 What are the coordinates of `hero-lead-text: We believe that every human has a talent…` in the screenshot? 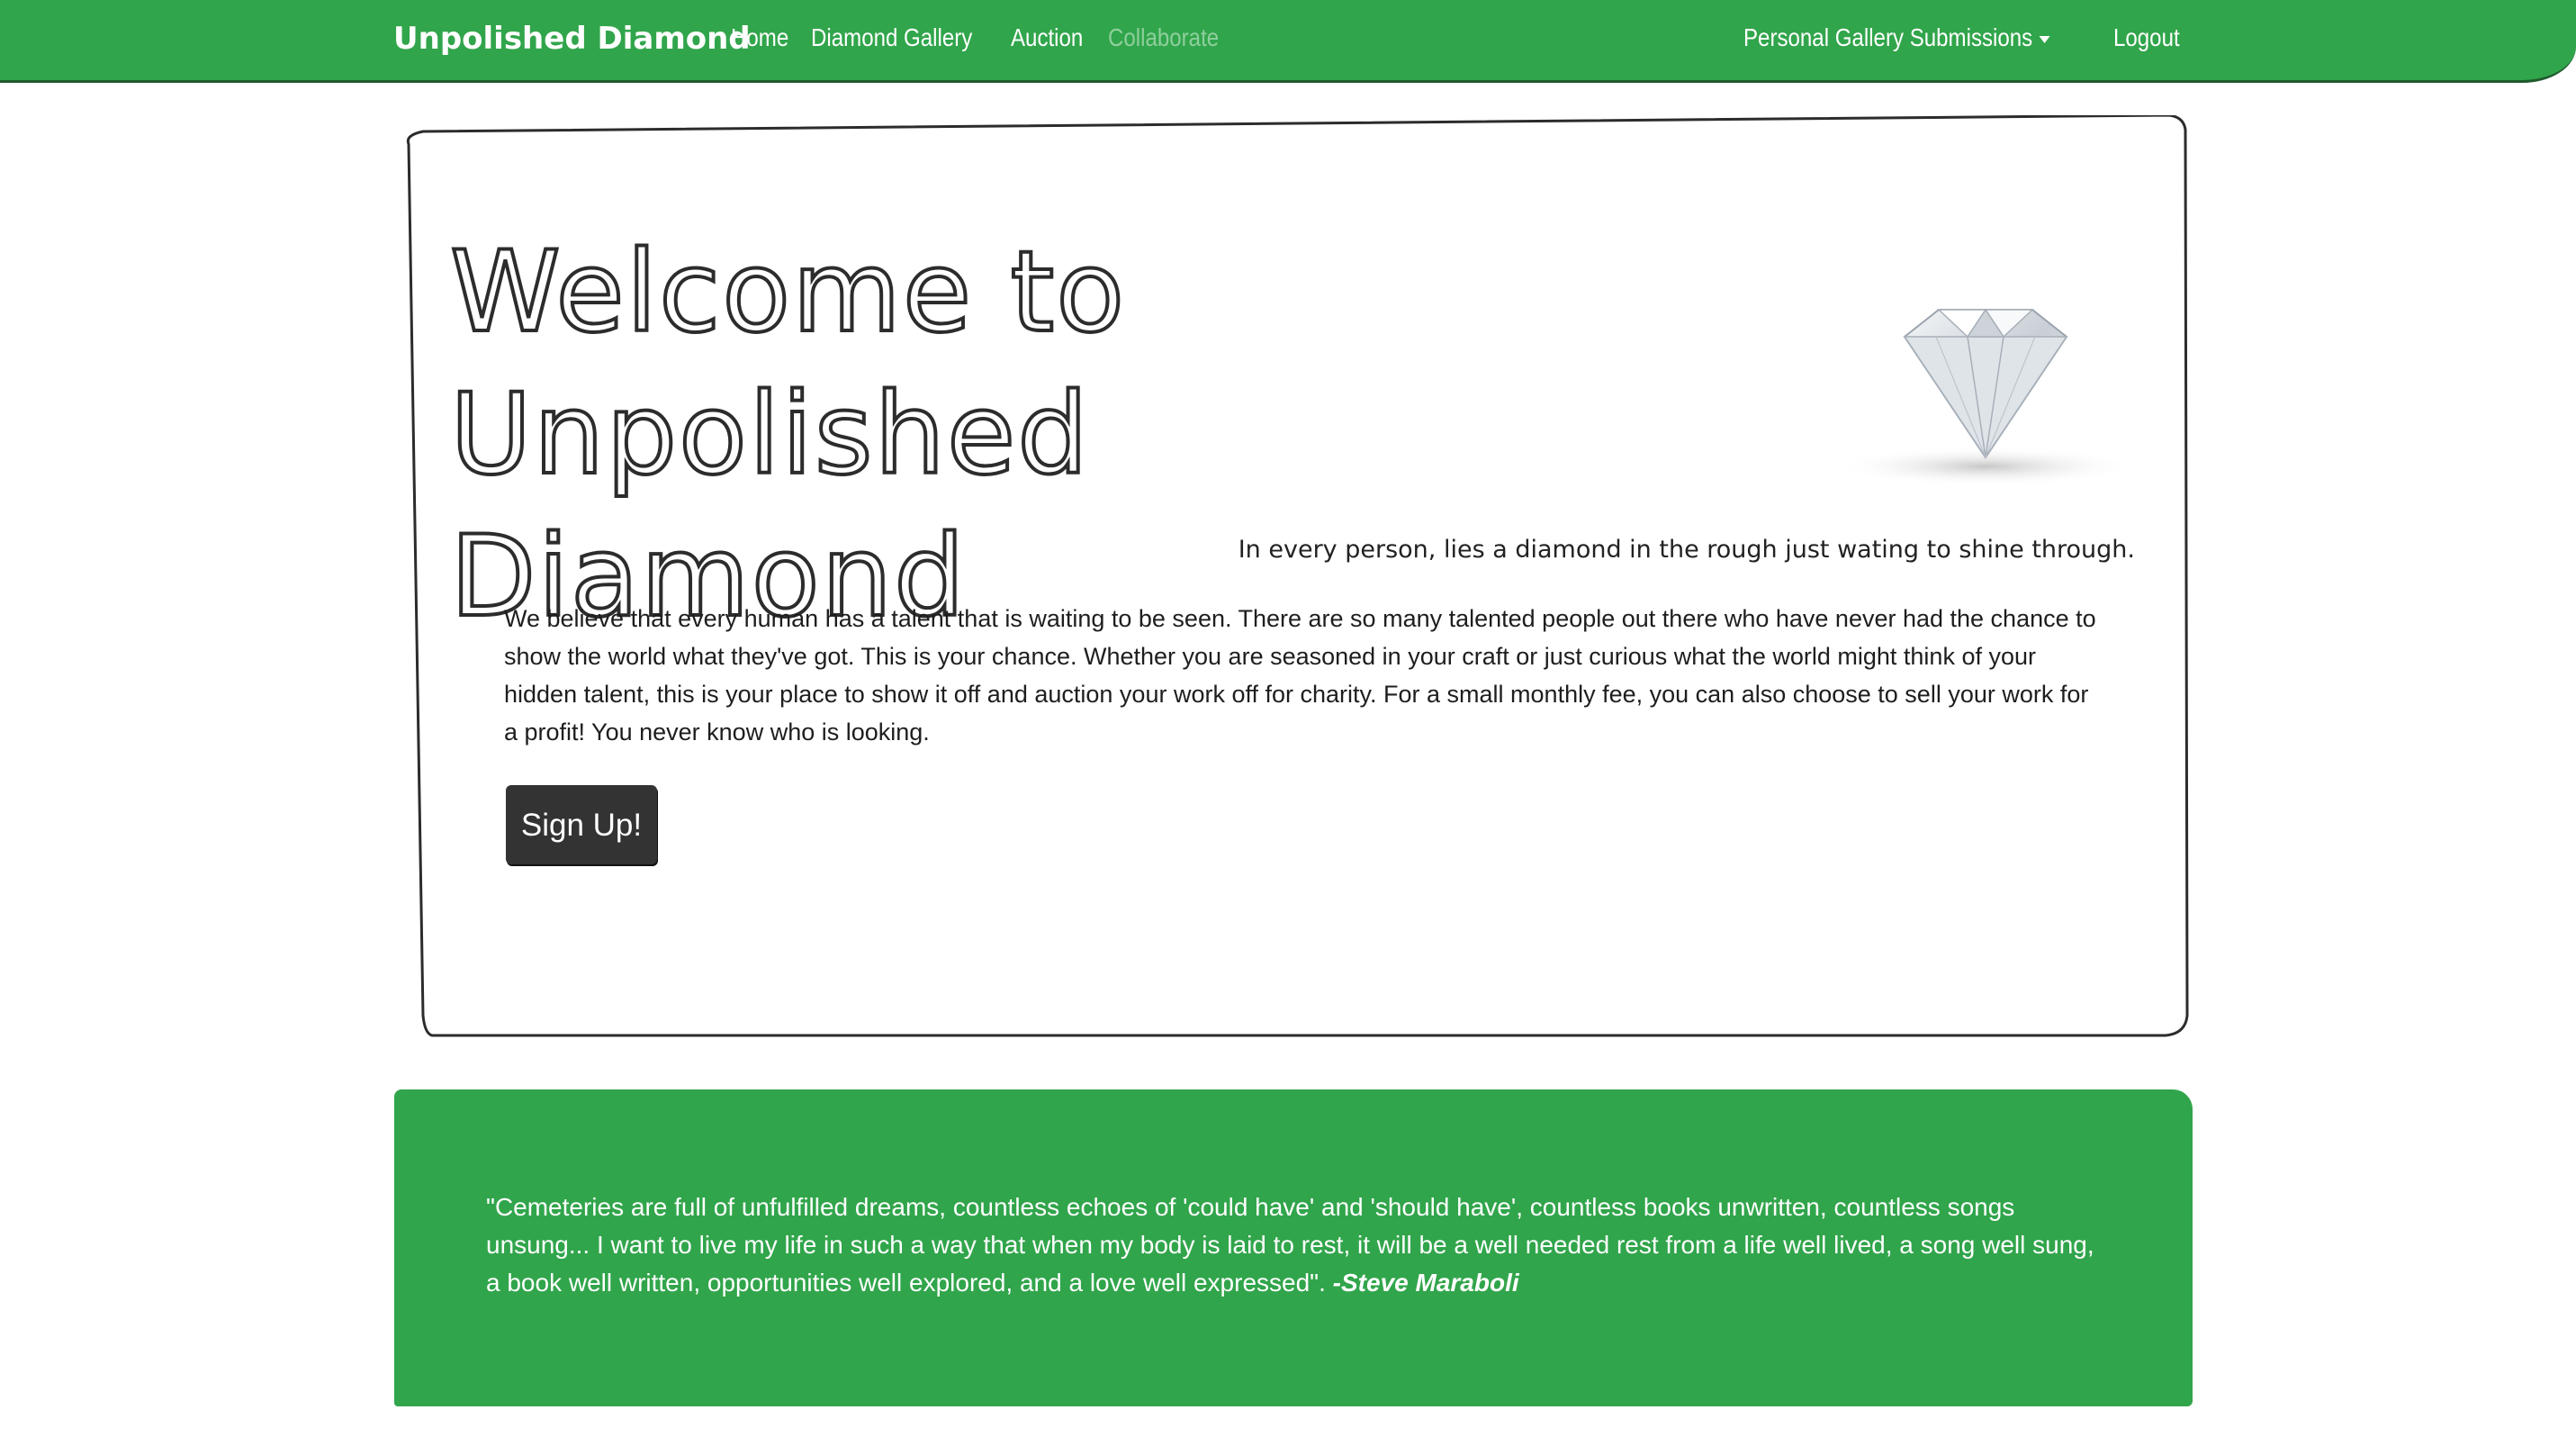 It's located at (1300, 675).